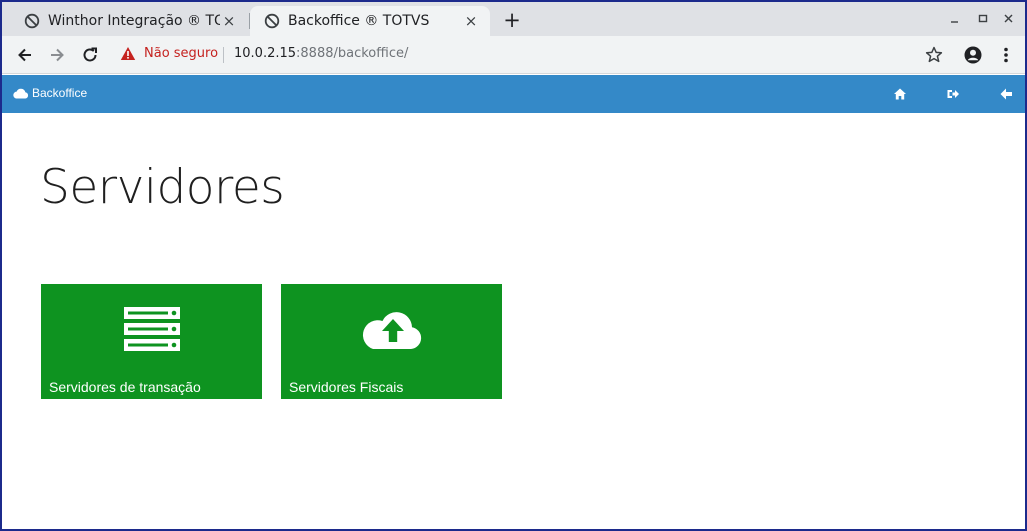  Describe the element at coordinates (934, 55) in the screenshot. I see `bookmark-star-icon` at that location.